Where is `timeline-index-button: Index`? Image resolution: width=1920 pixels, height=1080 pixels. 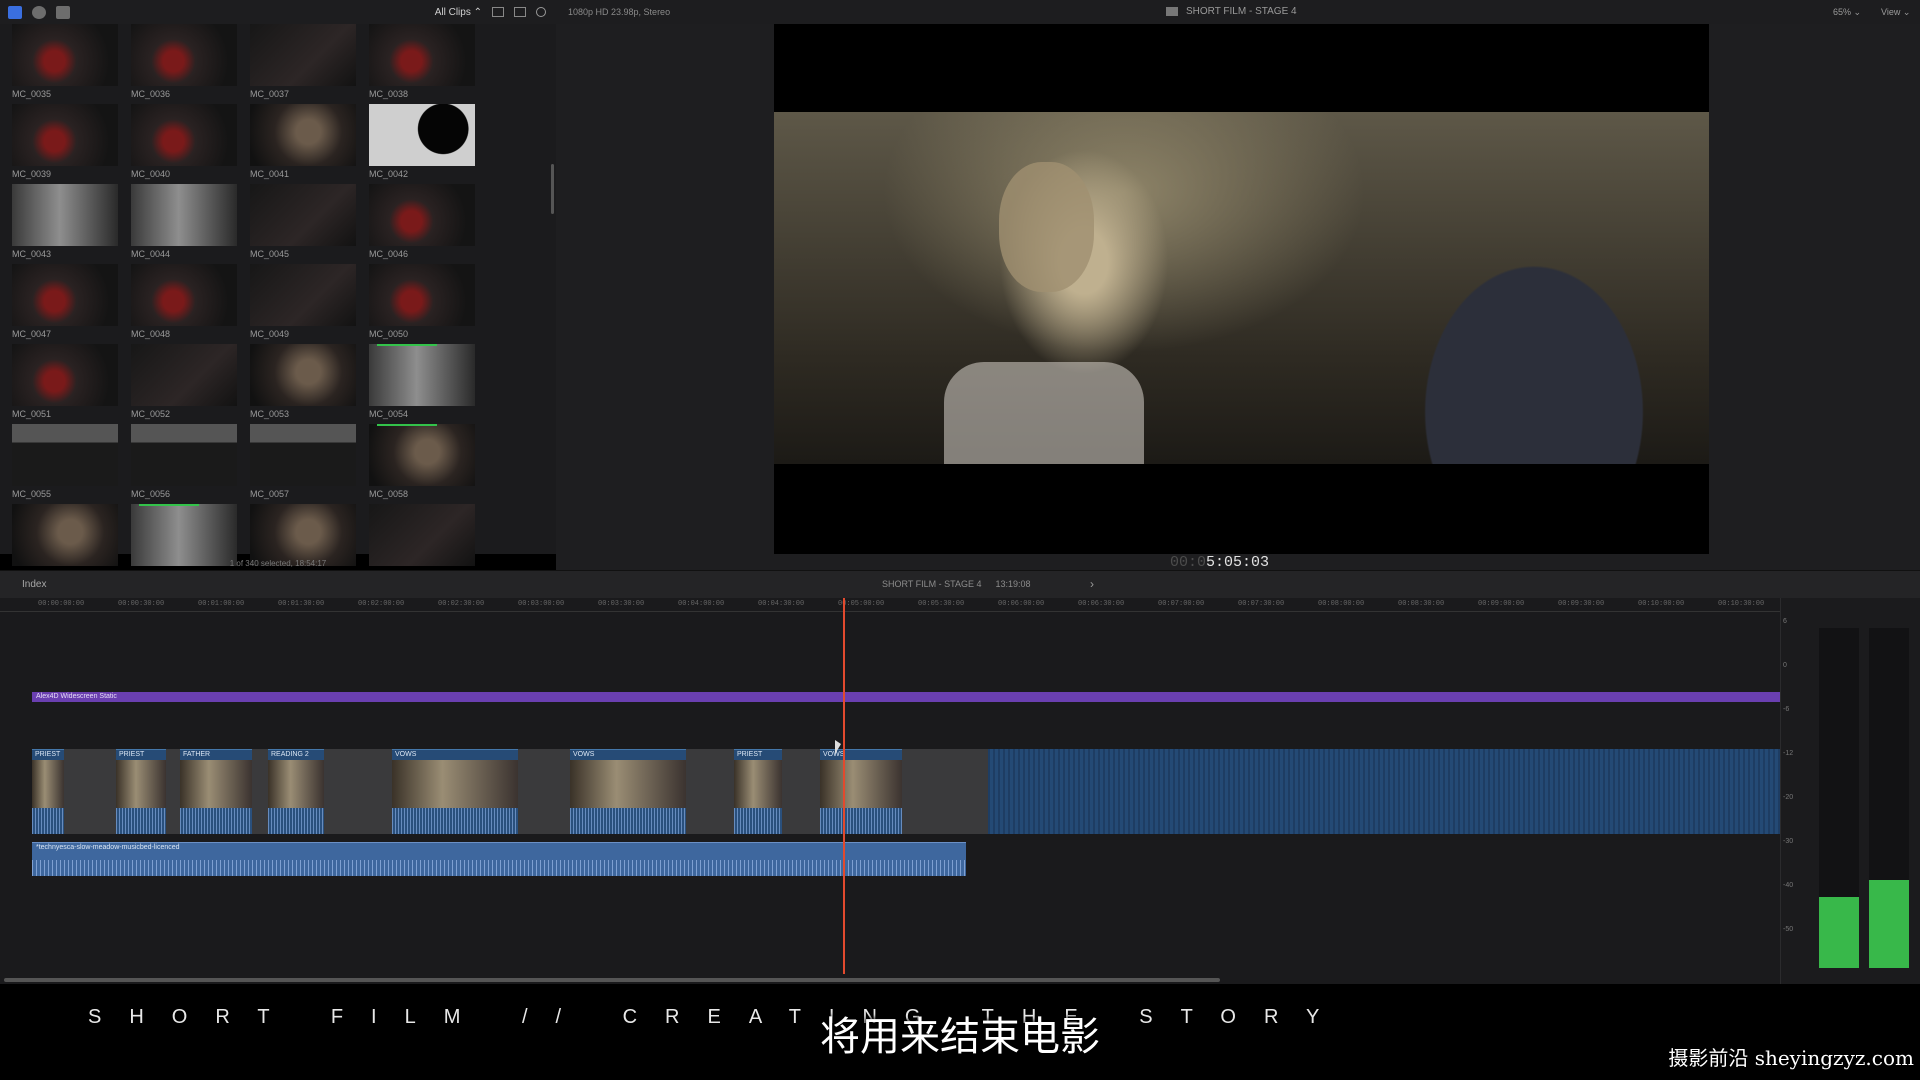 timeline-index-button: Index is located at coordinates (34, 584).